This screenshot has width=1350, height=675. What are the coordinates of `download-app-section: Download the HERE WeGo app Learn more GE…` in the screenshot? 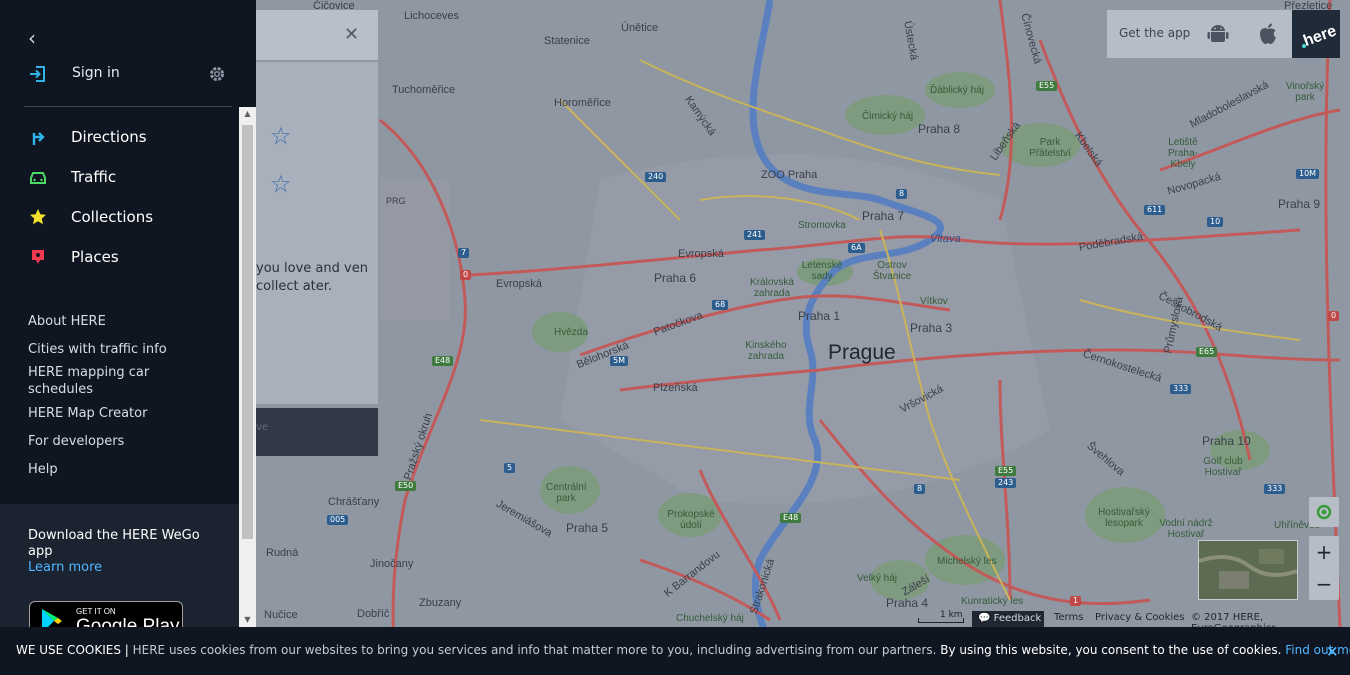 It's located at (119, 566).